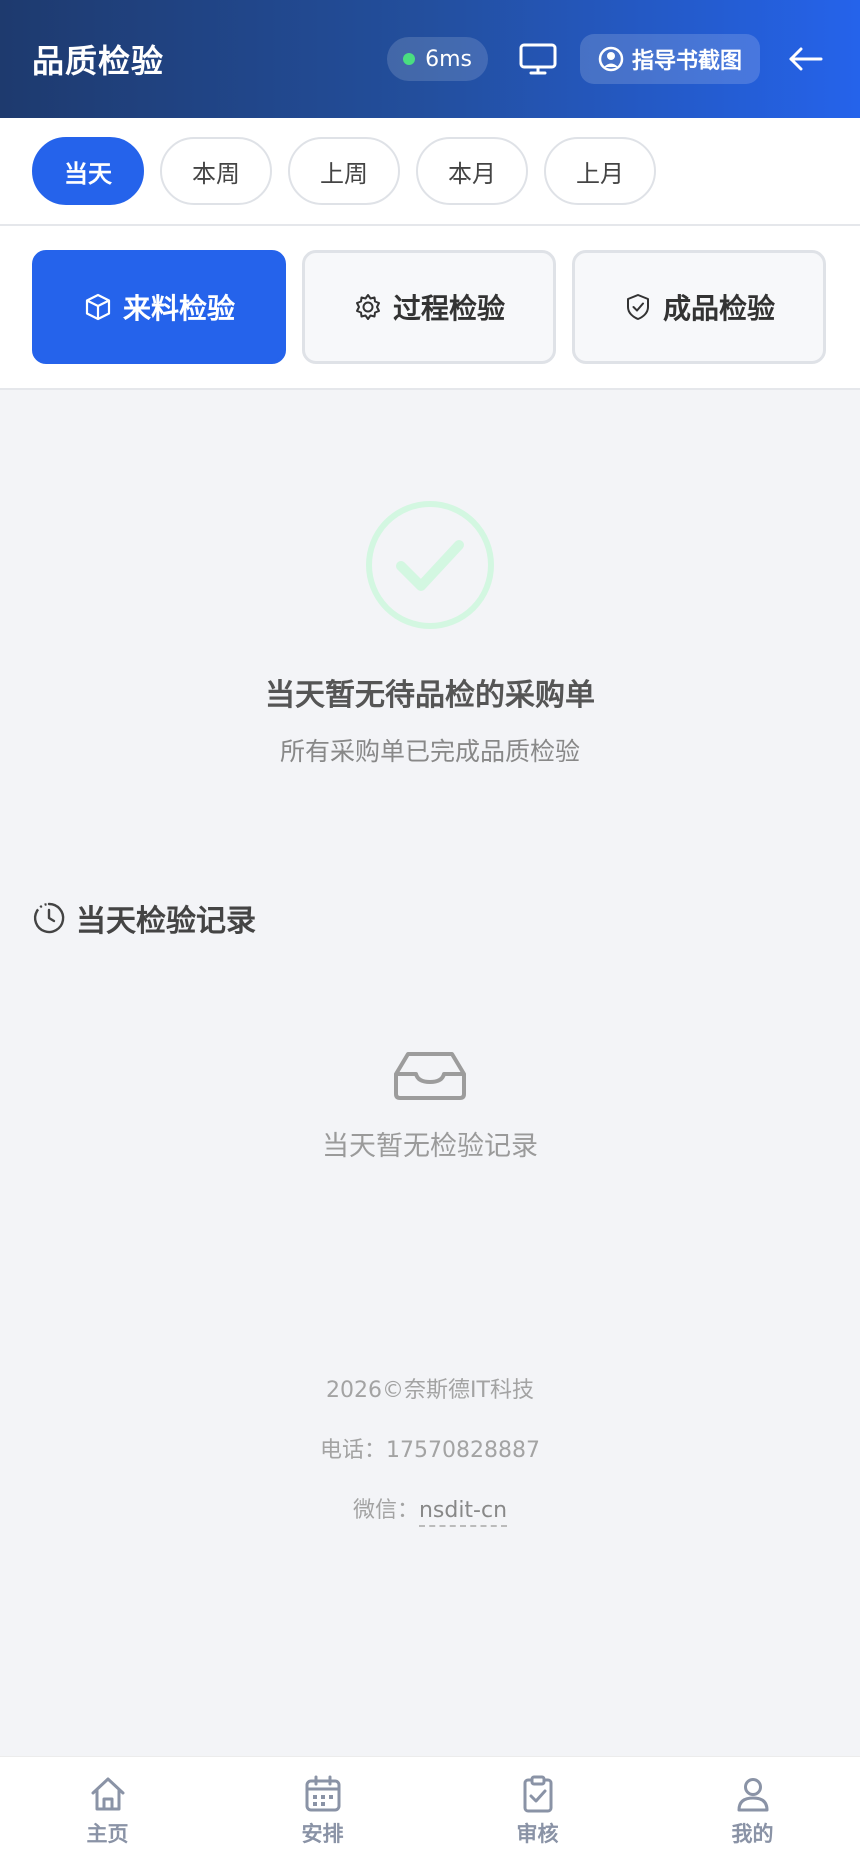 This screenshot has height=1864, width=860. I want to click on nav-item-home: 主页, so click(107, 1810).